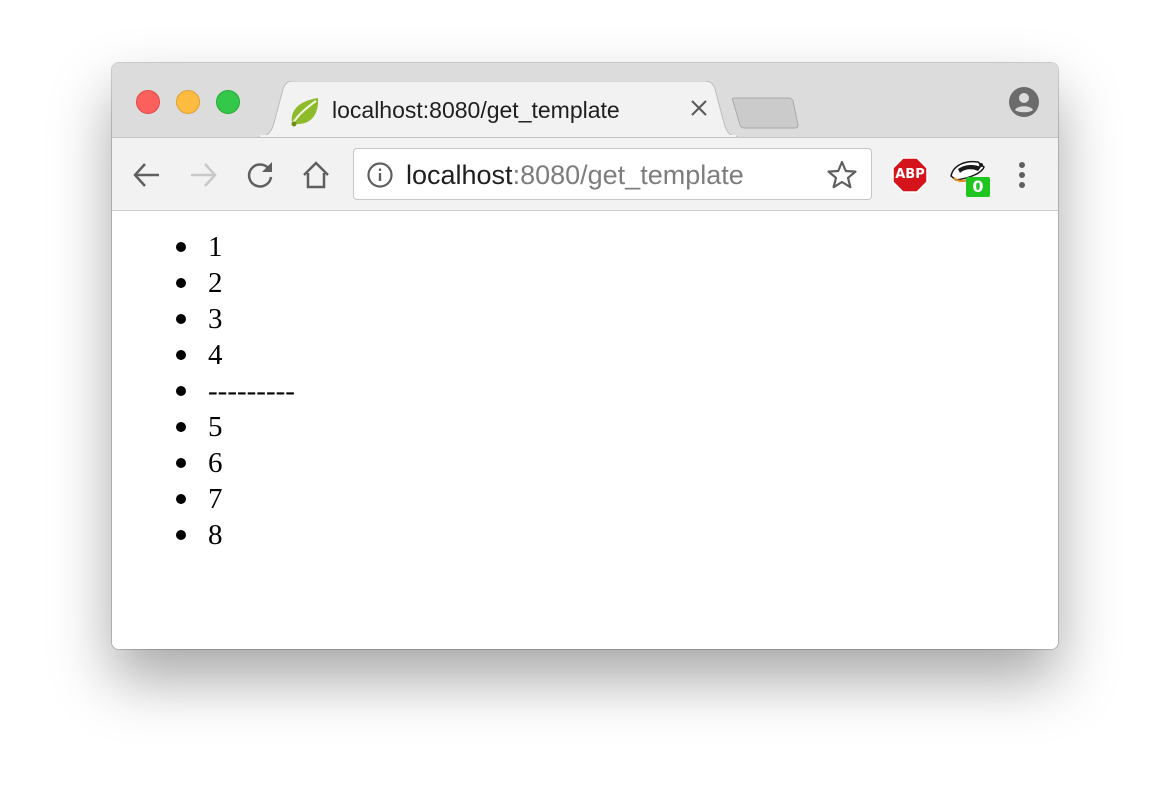  What do you see at coordinates (234, 427) in the screenshot?
I see `list-item: 5` at bounding box center [234, 427].